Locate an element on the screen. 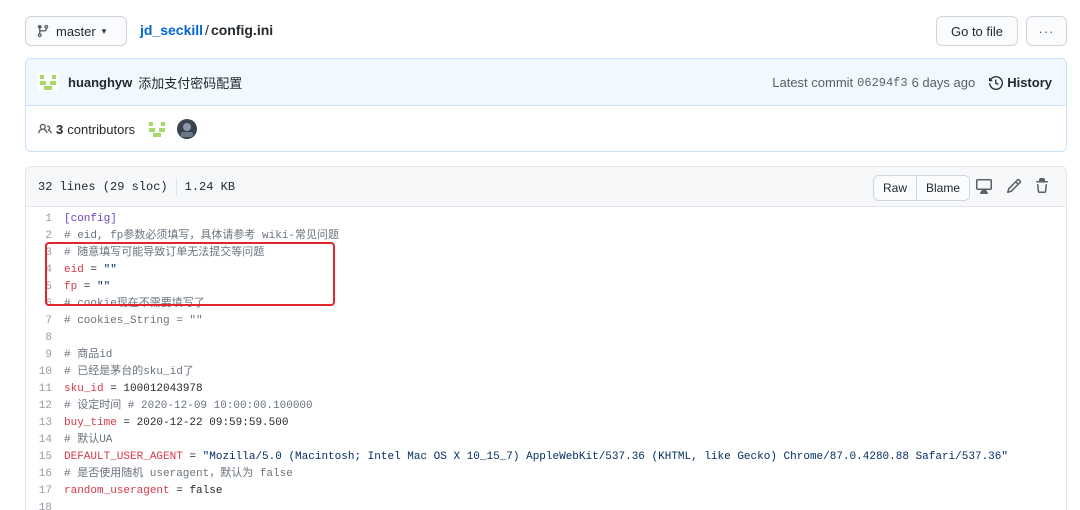 The width and height of the screenshot is (1080, 510). code-token: # 默认UA is located at coordinates (88, 440).